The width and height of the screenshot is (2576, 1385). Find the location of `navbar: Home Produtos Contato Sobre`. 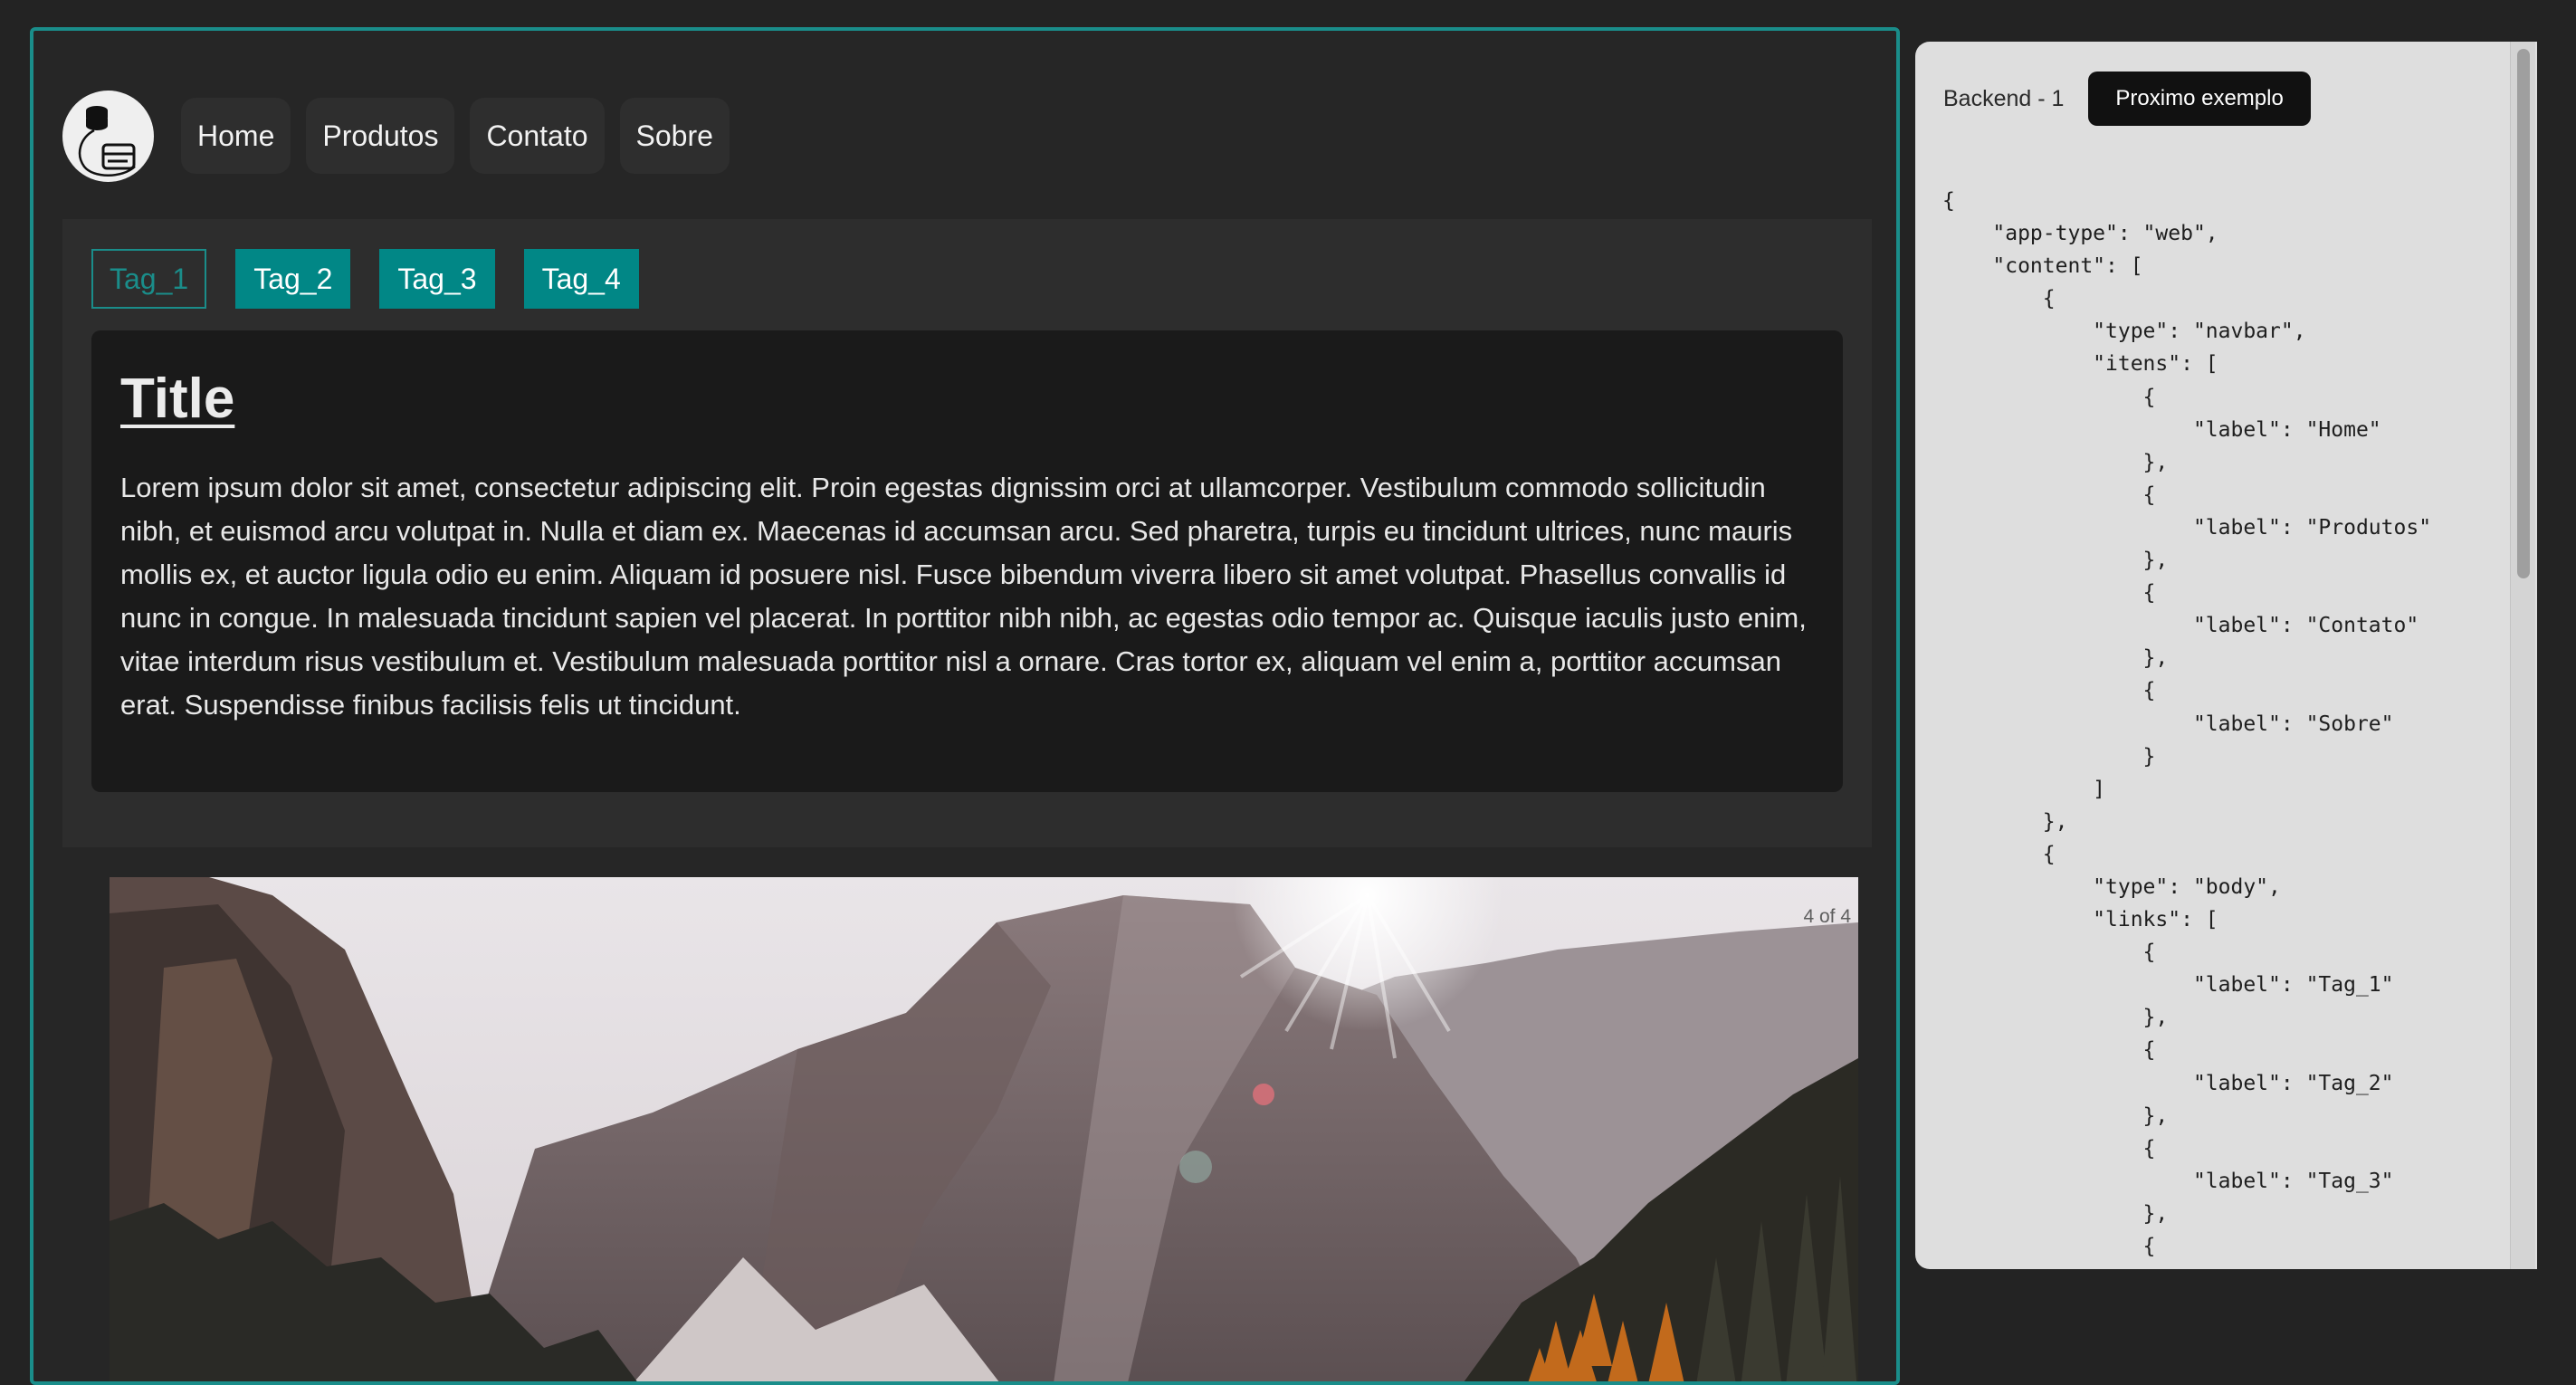

navbar: Home Produtos Contato Sobre is located at coordinates (403, 136).